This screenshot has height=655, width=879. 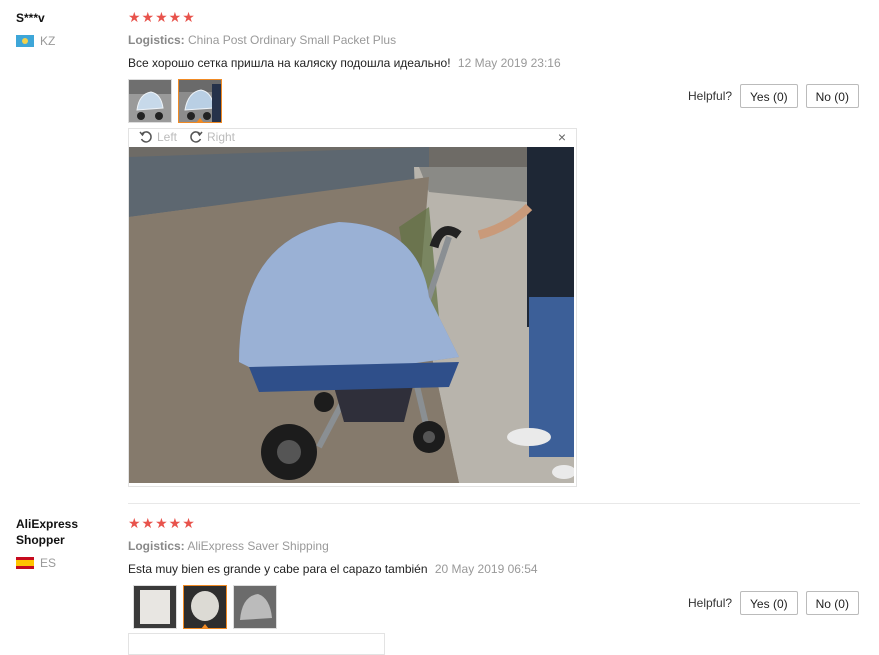 What do you see at coordinates (256, 644) in the screenshot?
I see `image-viewer` at bounding box center [256, 644].